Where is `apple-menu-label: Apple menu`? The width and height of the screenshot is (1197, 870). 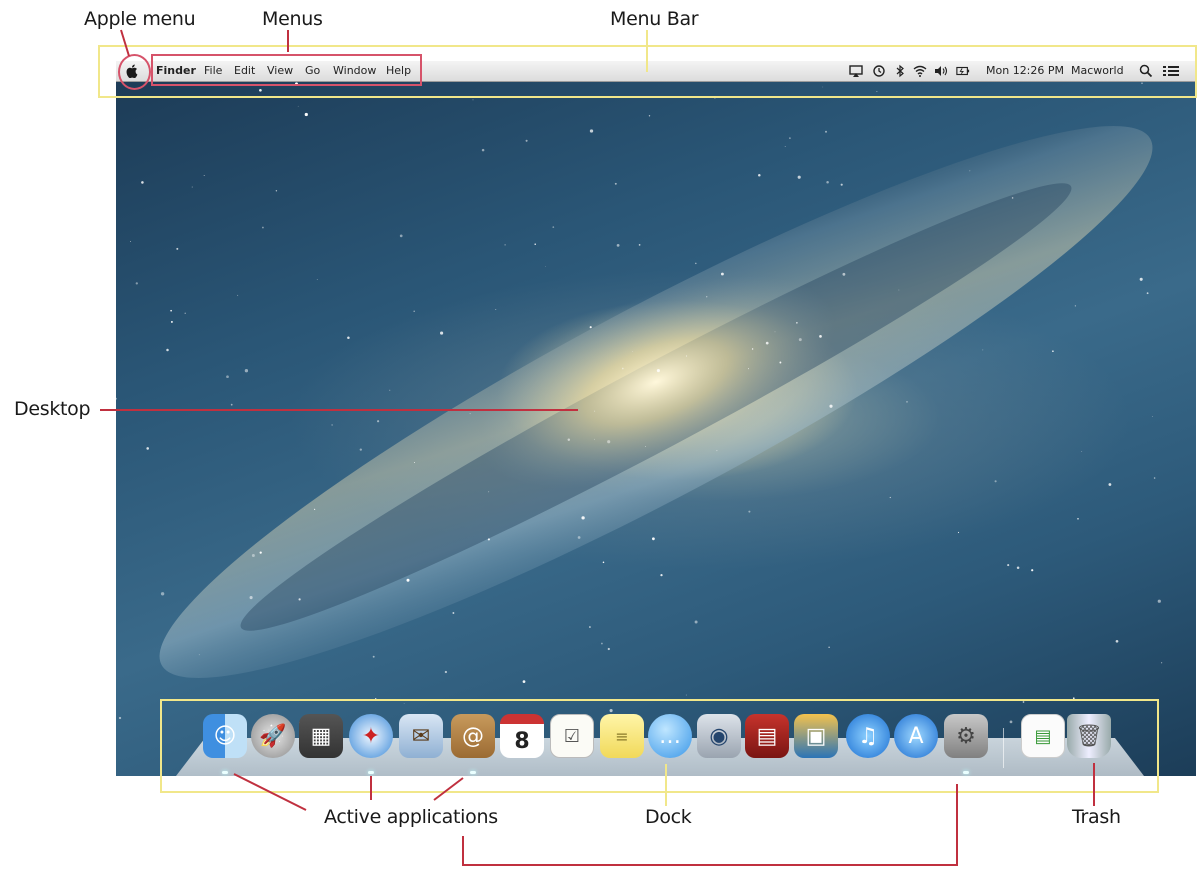
apple-menu-label: Apple menu is located at coordinates (140, 19).